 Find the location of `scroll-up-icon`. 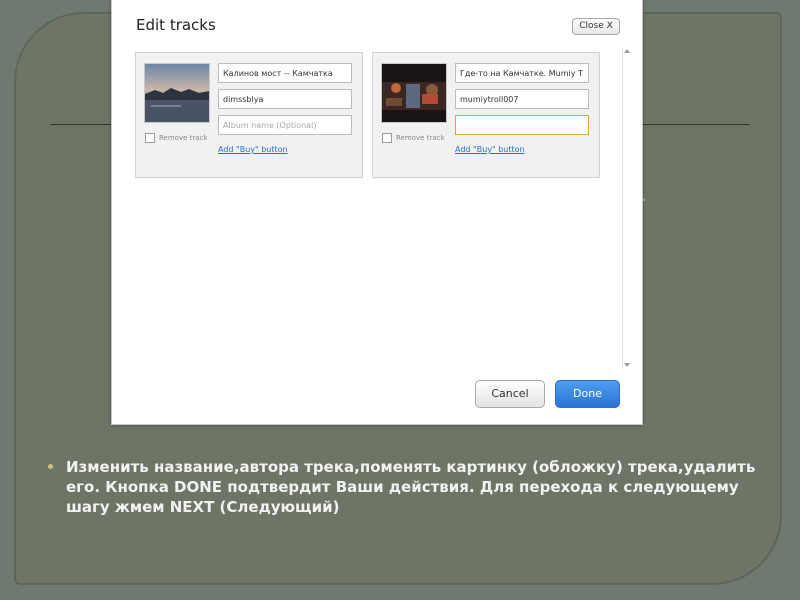

scroll-up-icon is located at coordinates (627, 51).